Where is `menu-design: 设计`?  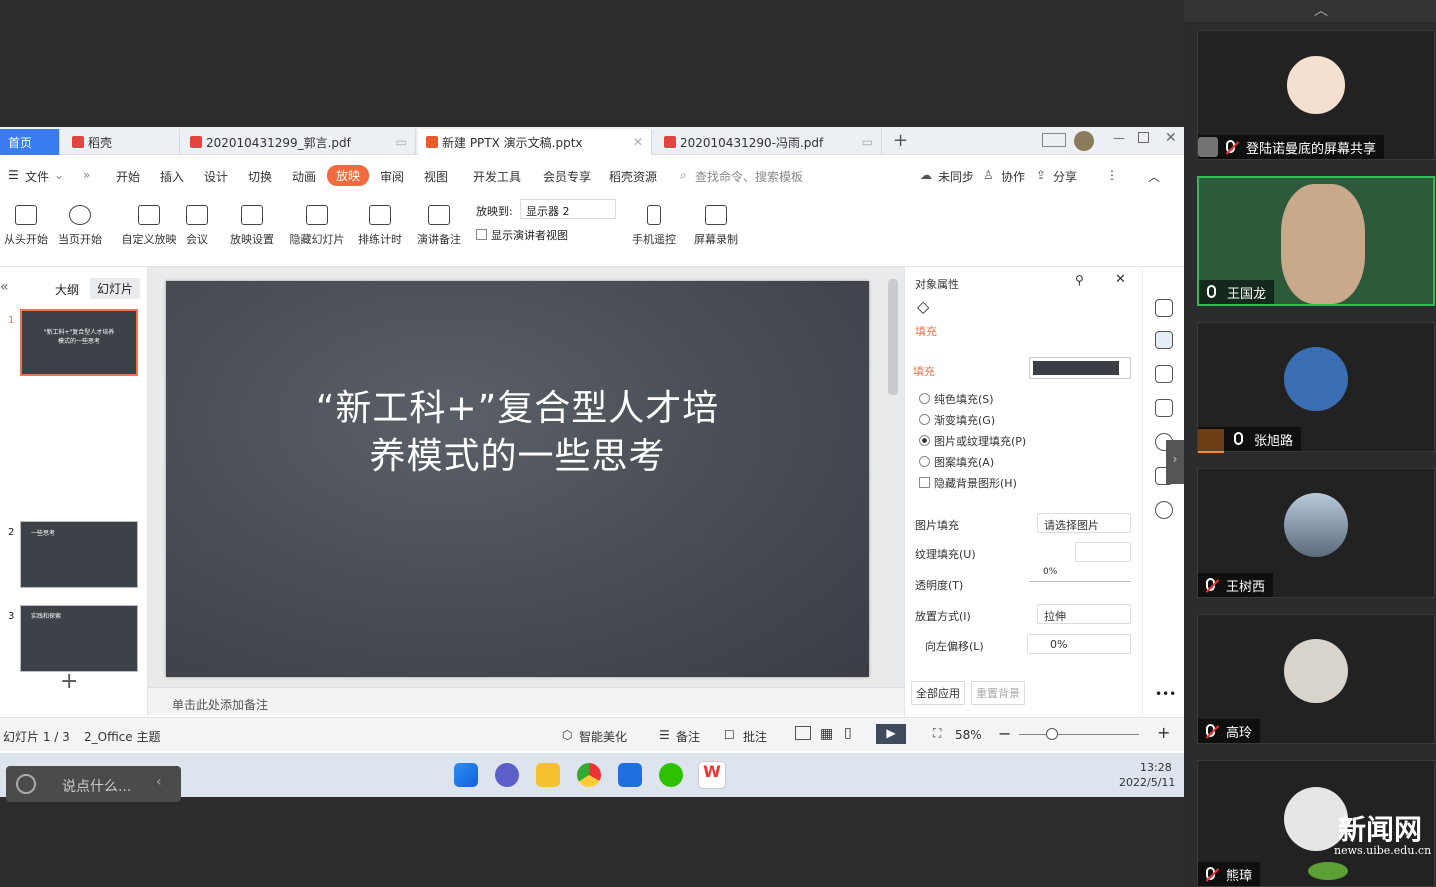
menu-design: 设计 is located at coordinates (216, 176).